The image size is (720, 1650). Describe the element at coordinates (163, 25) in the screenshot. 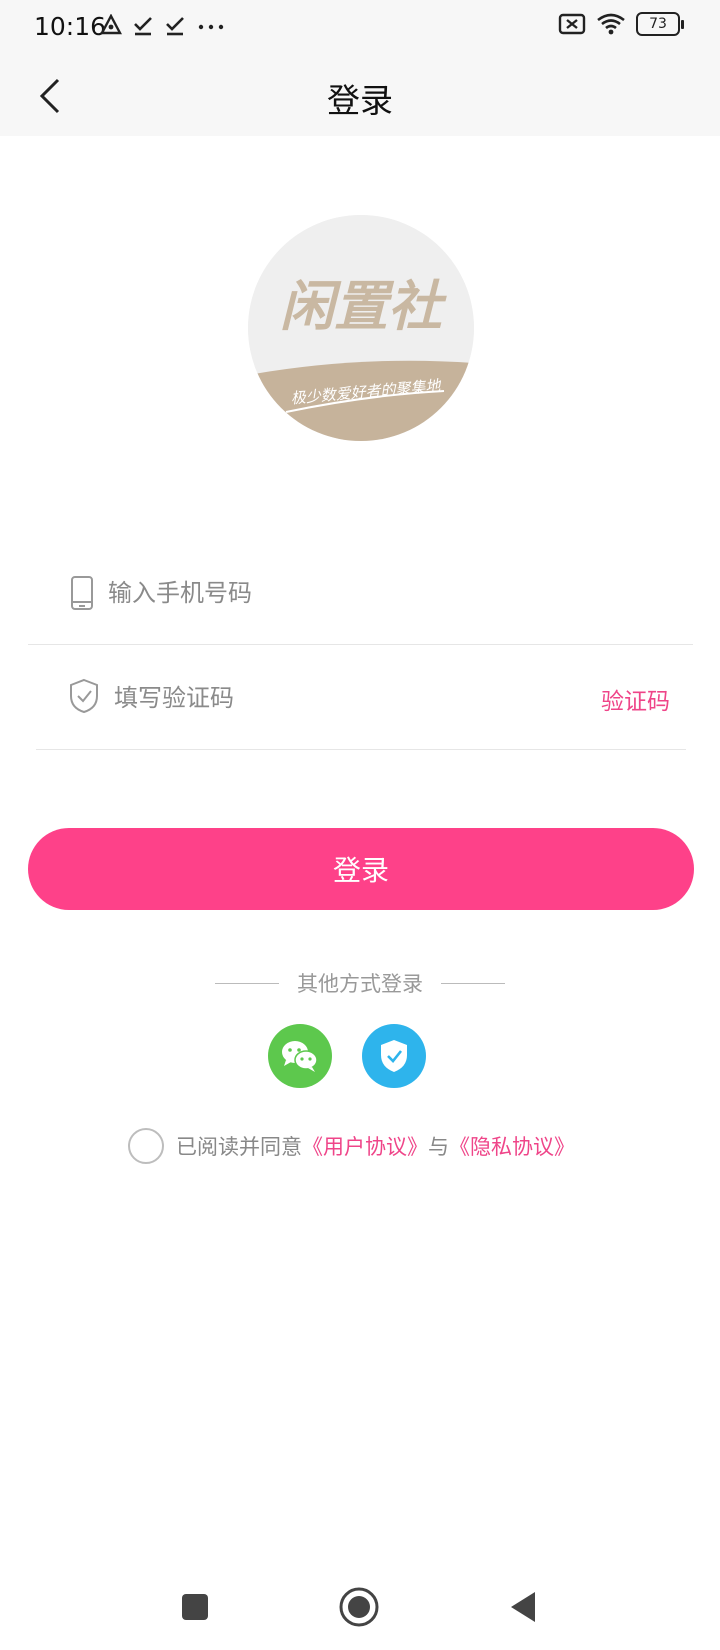

I see `status-icons-left` at that location.